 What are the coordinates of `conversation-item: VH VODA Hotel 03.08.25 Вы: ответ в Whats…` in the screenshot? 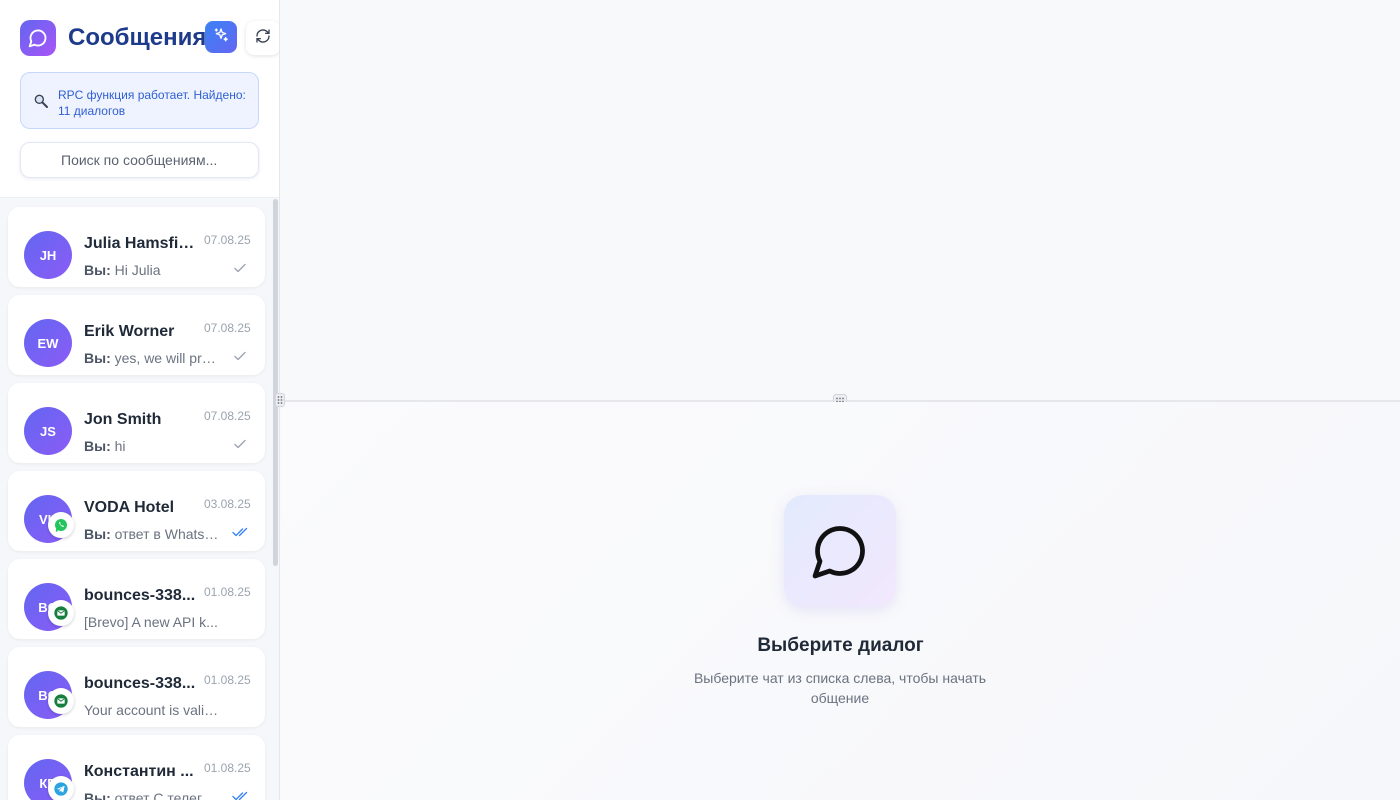 It's located at (136, 511).